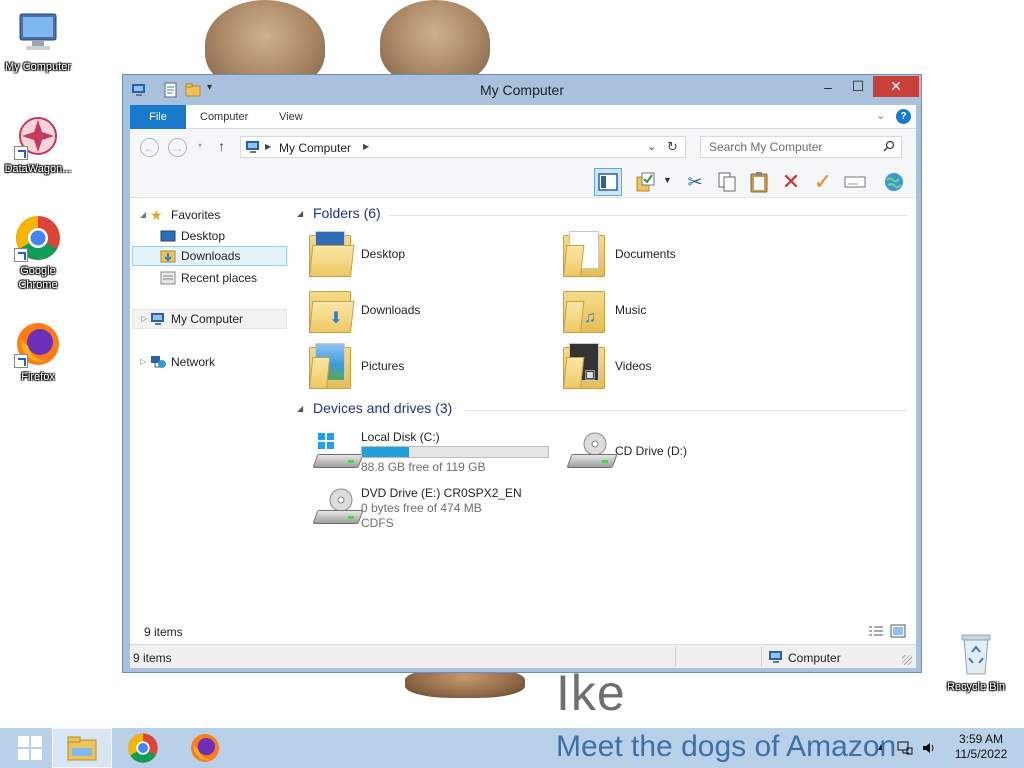 The image size is (1024, 768). I want to click on resize-grip-icon, so click(907, 660).